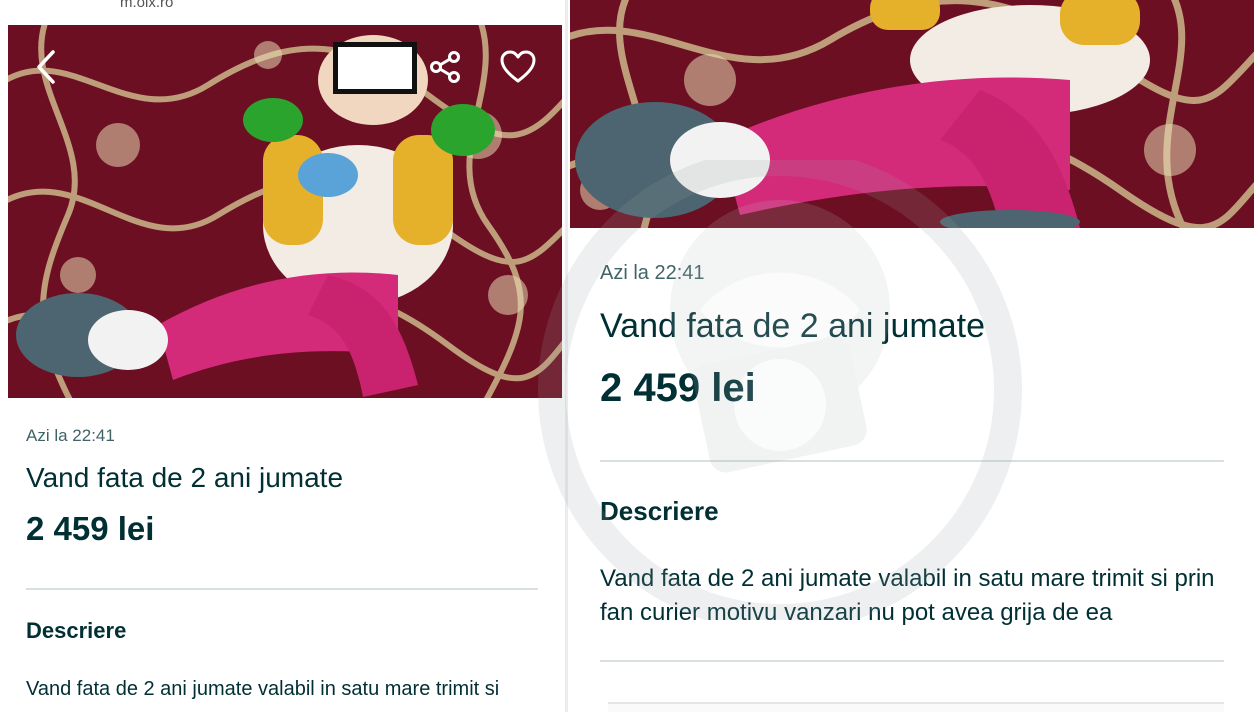 This screenshot has width=1260, height=712. What do you see at coordinates (375, 68) in the screenshot?
I see `face-censor-box` at bounding box center [375, 68].